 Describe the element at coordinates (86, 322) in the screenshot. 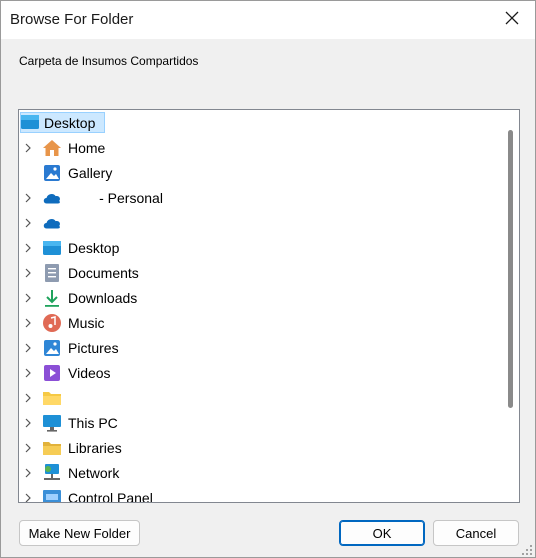

I see `tree-item-label: Music` at that location.